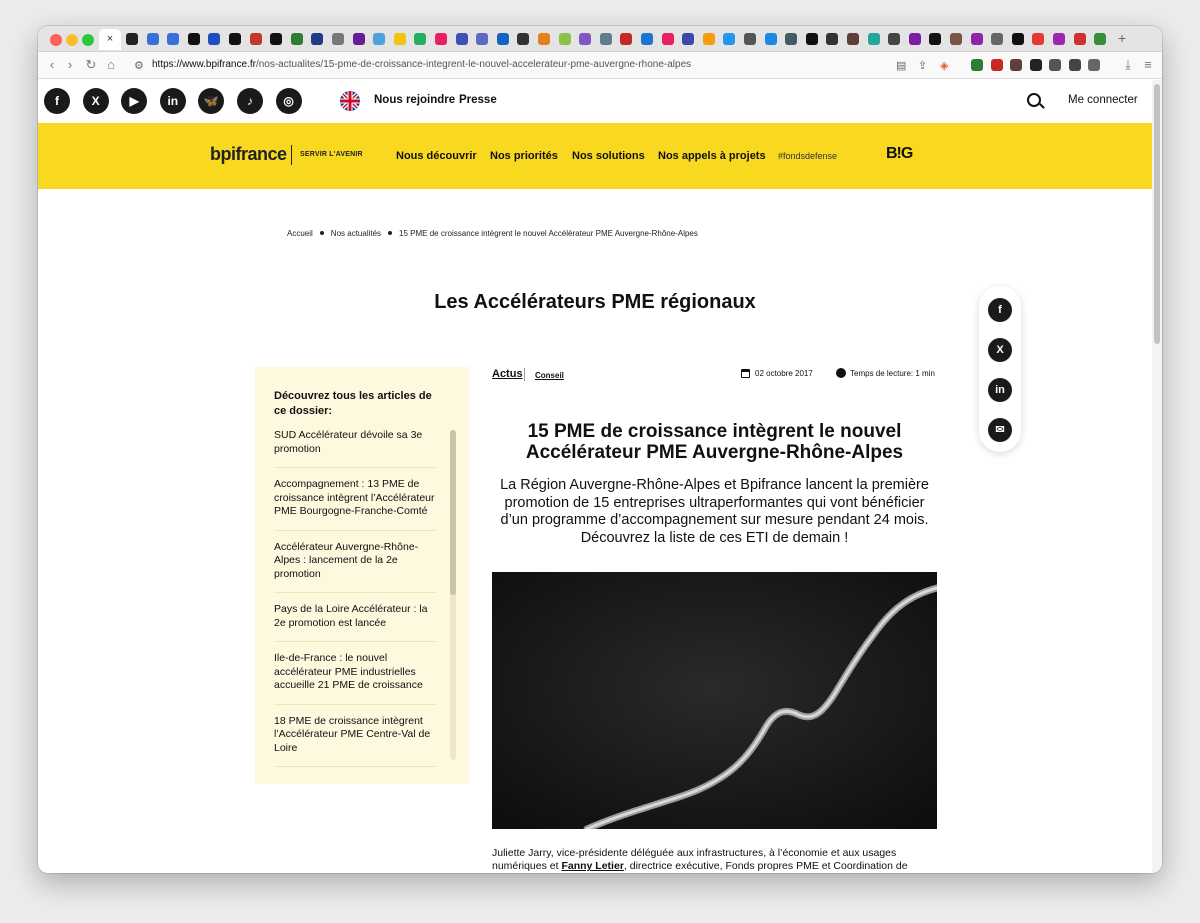  Describe the element at coordinates (134, 101) in the screenshot. I see `youtube-icon: ▶` at that location.